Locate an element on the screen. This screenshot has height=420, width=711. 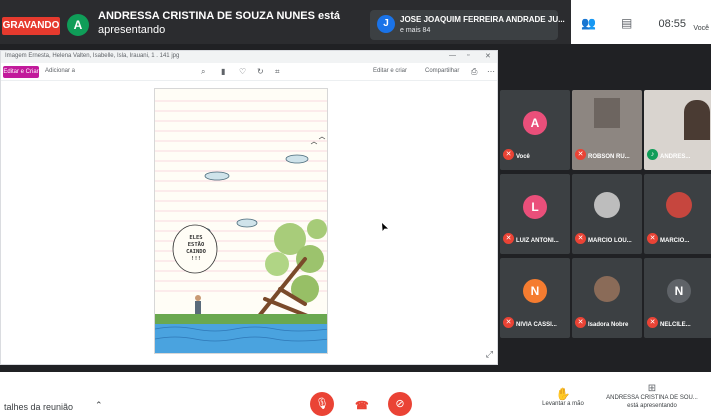
participant-name: Você is located at coordinates (523, 157).